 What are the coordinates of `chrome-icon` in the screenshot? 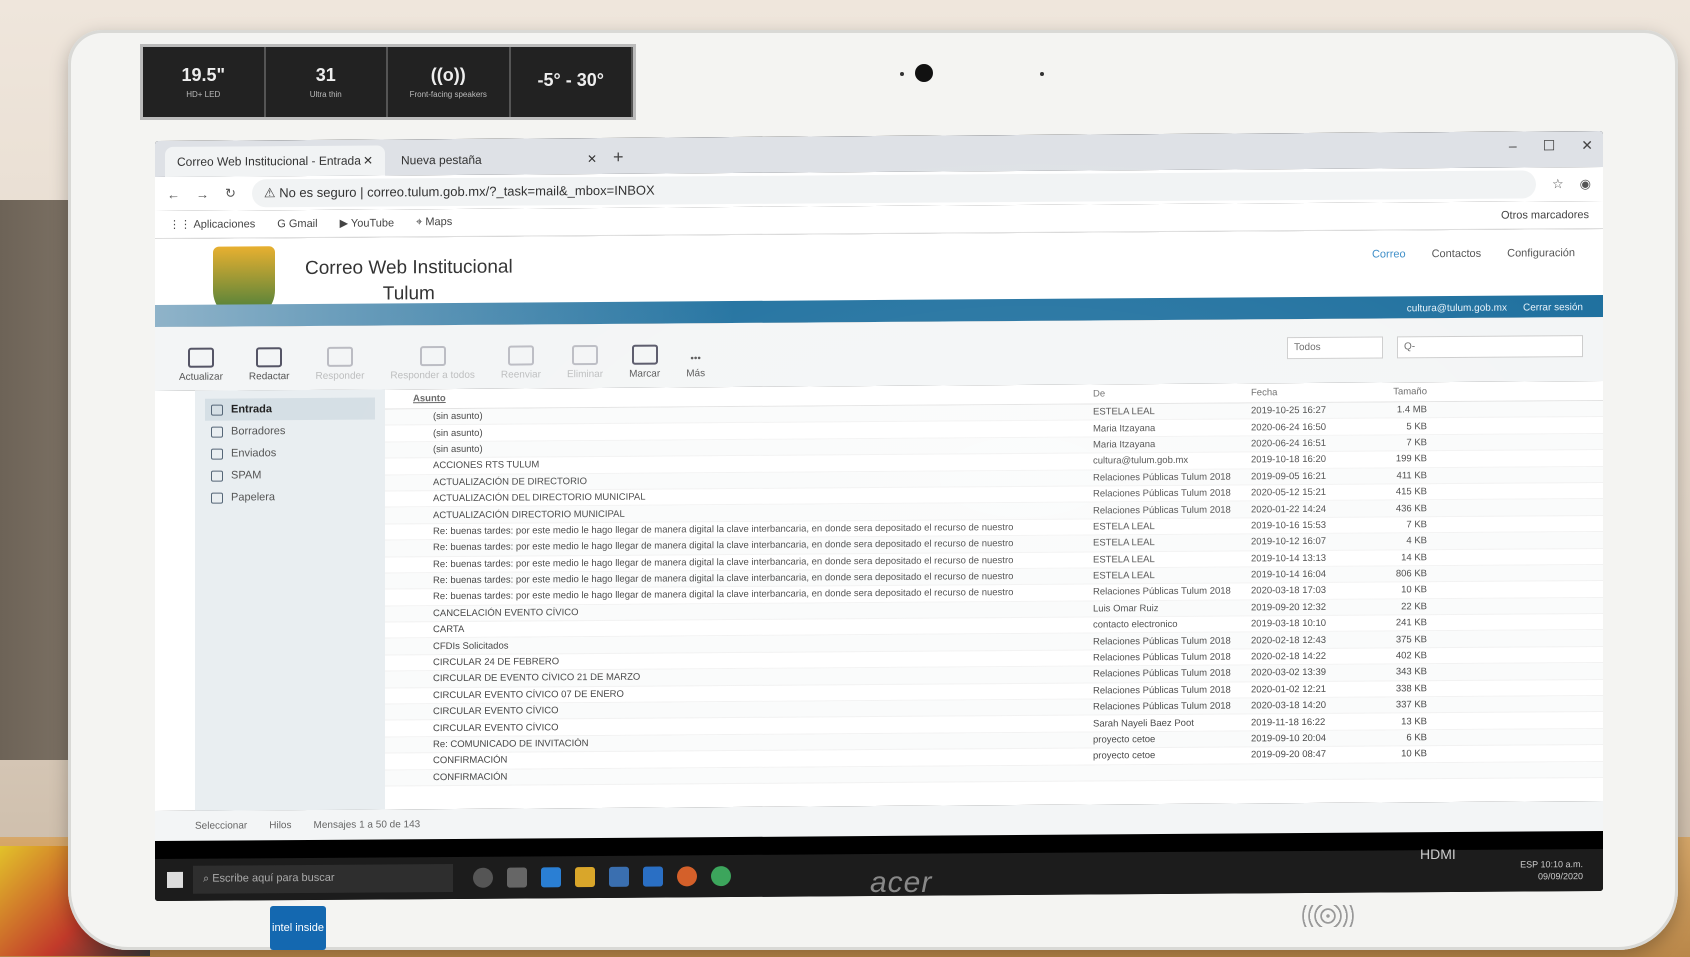 It's located at (721, 876).